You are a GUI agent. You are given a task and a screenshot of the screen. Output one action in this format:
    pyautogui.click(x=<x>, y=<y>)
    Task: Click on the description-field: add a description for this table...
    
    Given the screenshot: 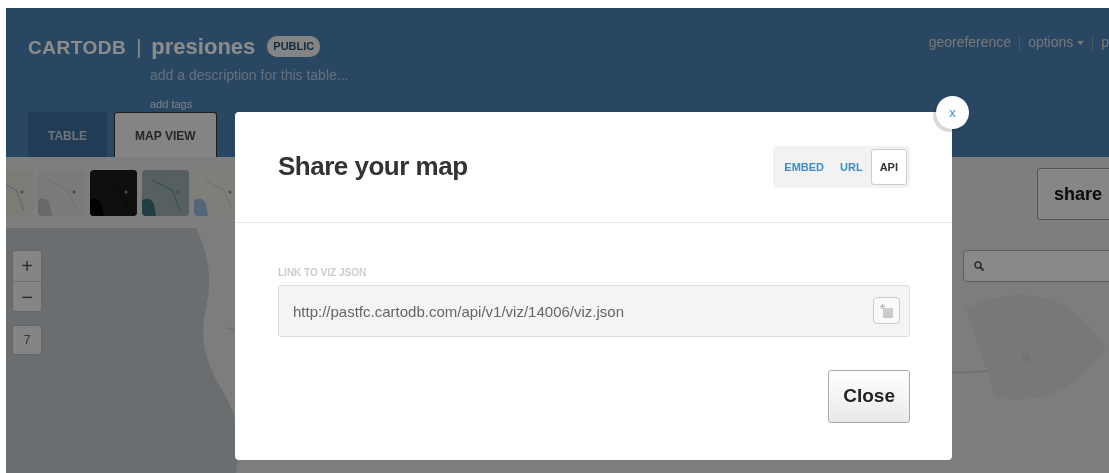 What is the action you would take?
    pyautogui.click(x=629, y=75)
    